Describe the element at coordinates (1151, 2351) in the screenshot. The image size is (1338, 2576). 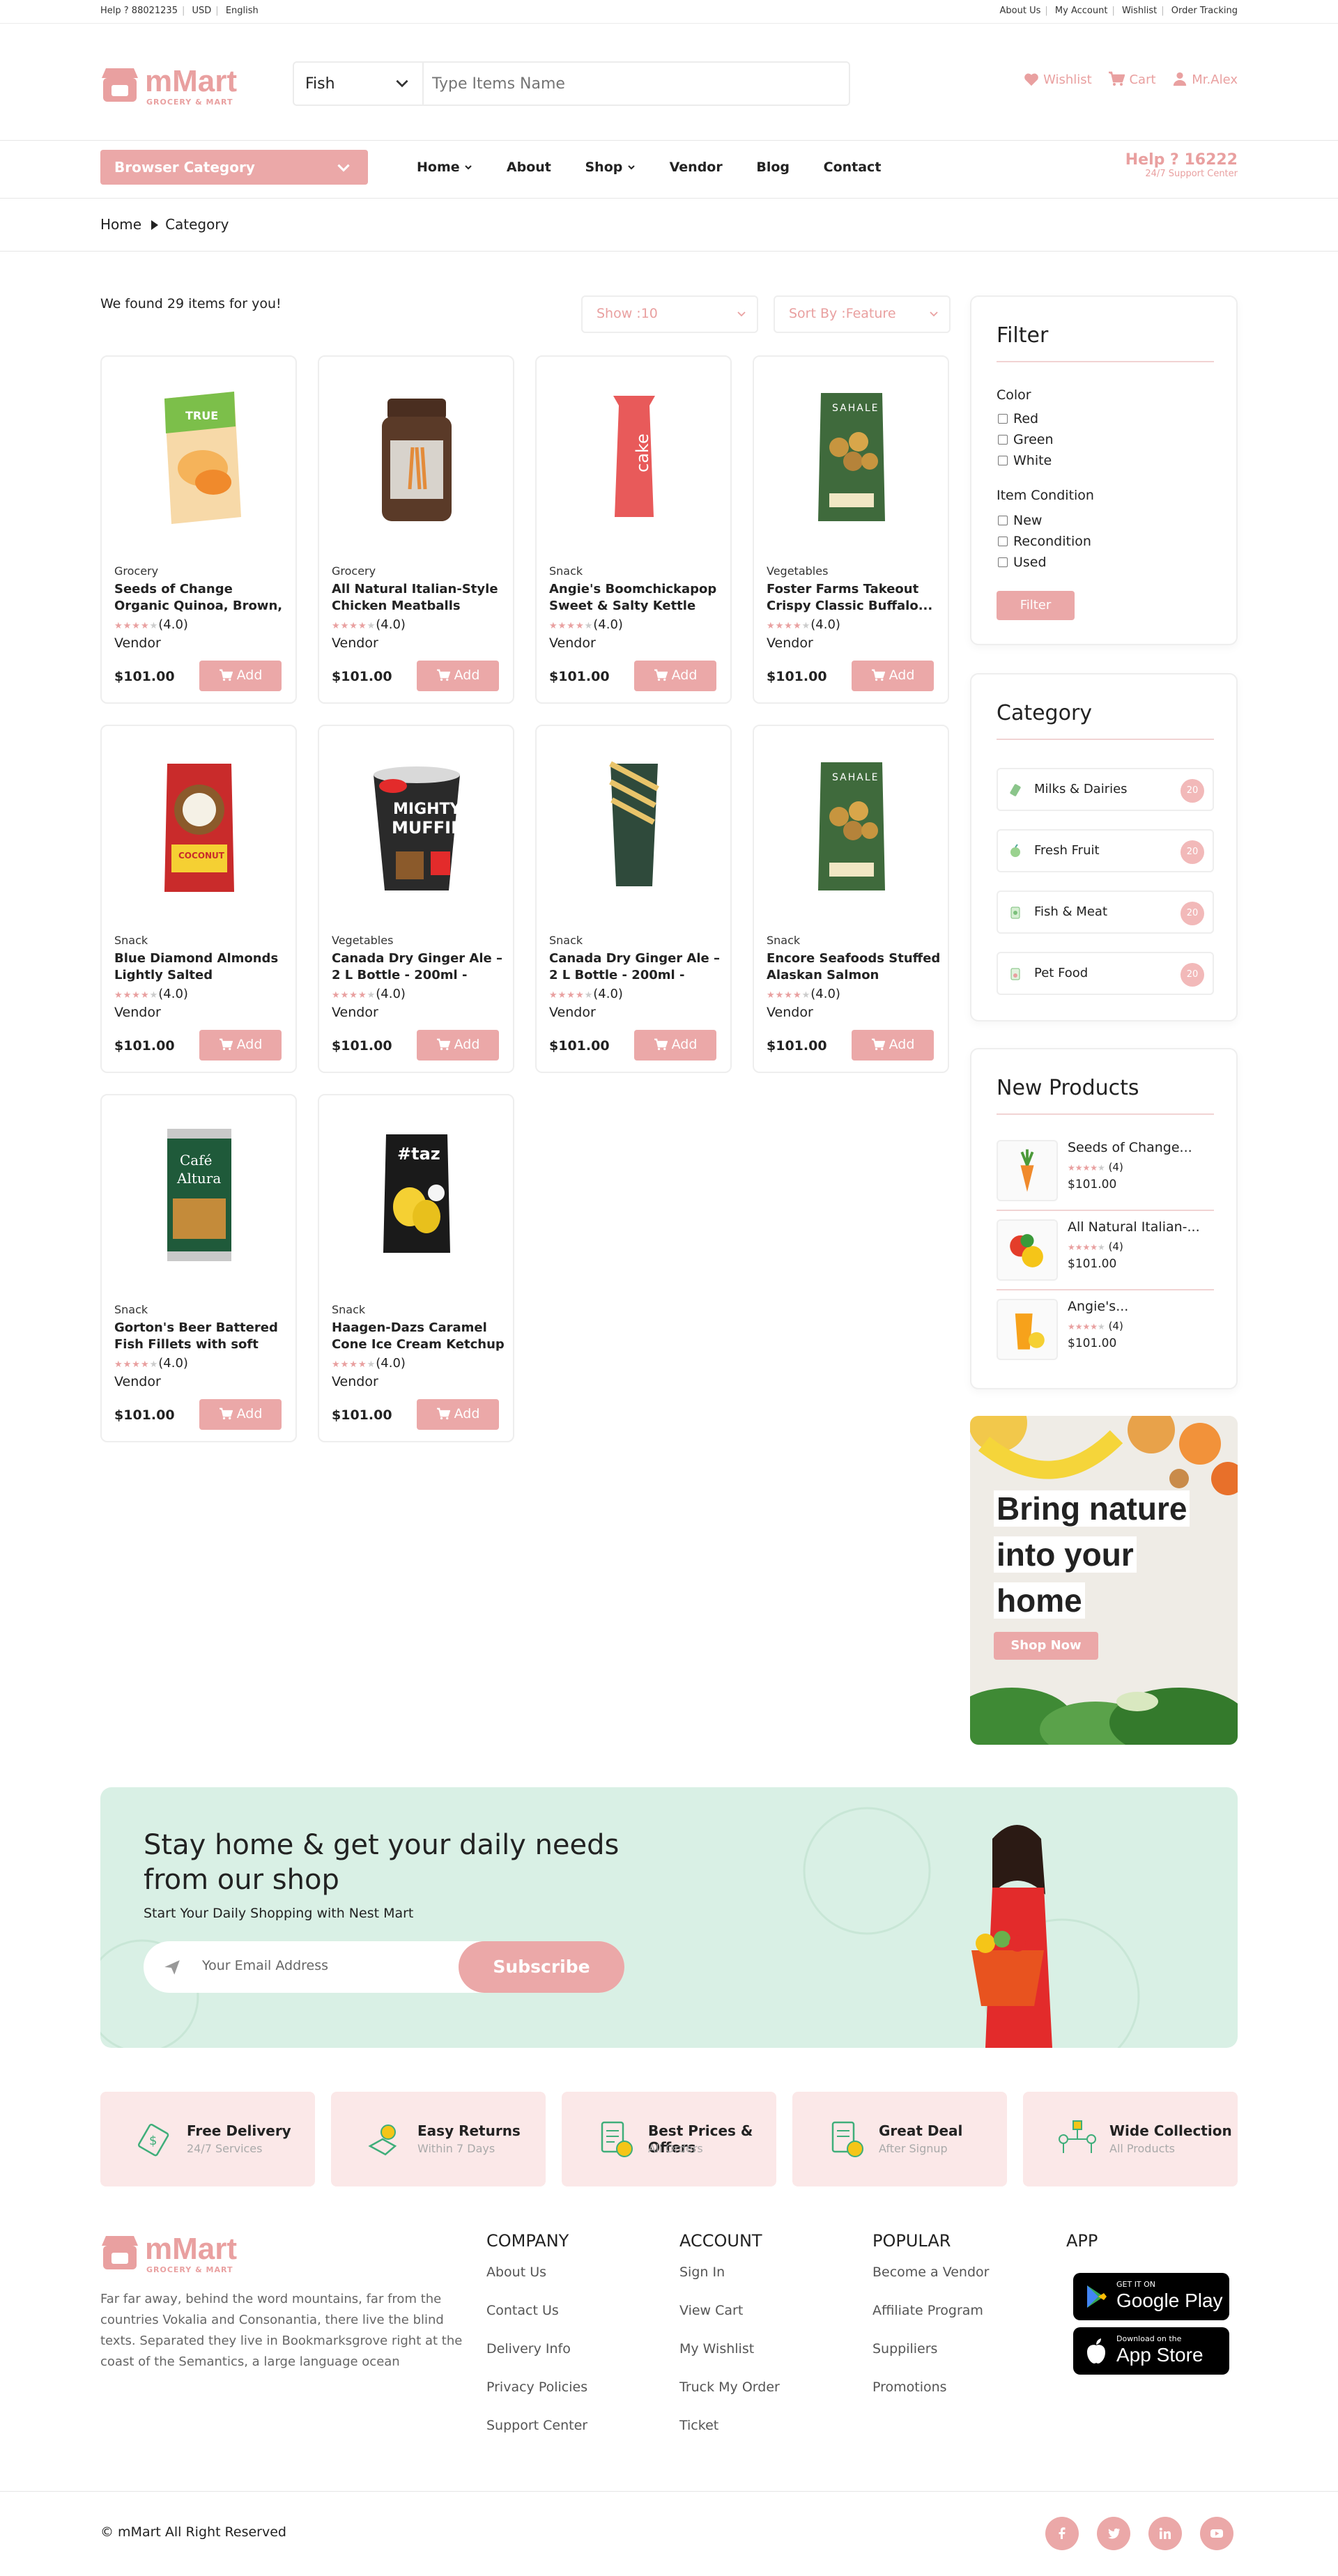
I see `app-store-badge: Download on the App Store` at that location.